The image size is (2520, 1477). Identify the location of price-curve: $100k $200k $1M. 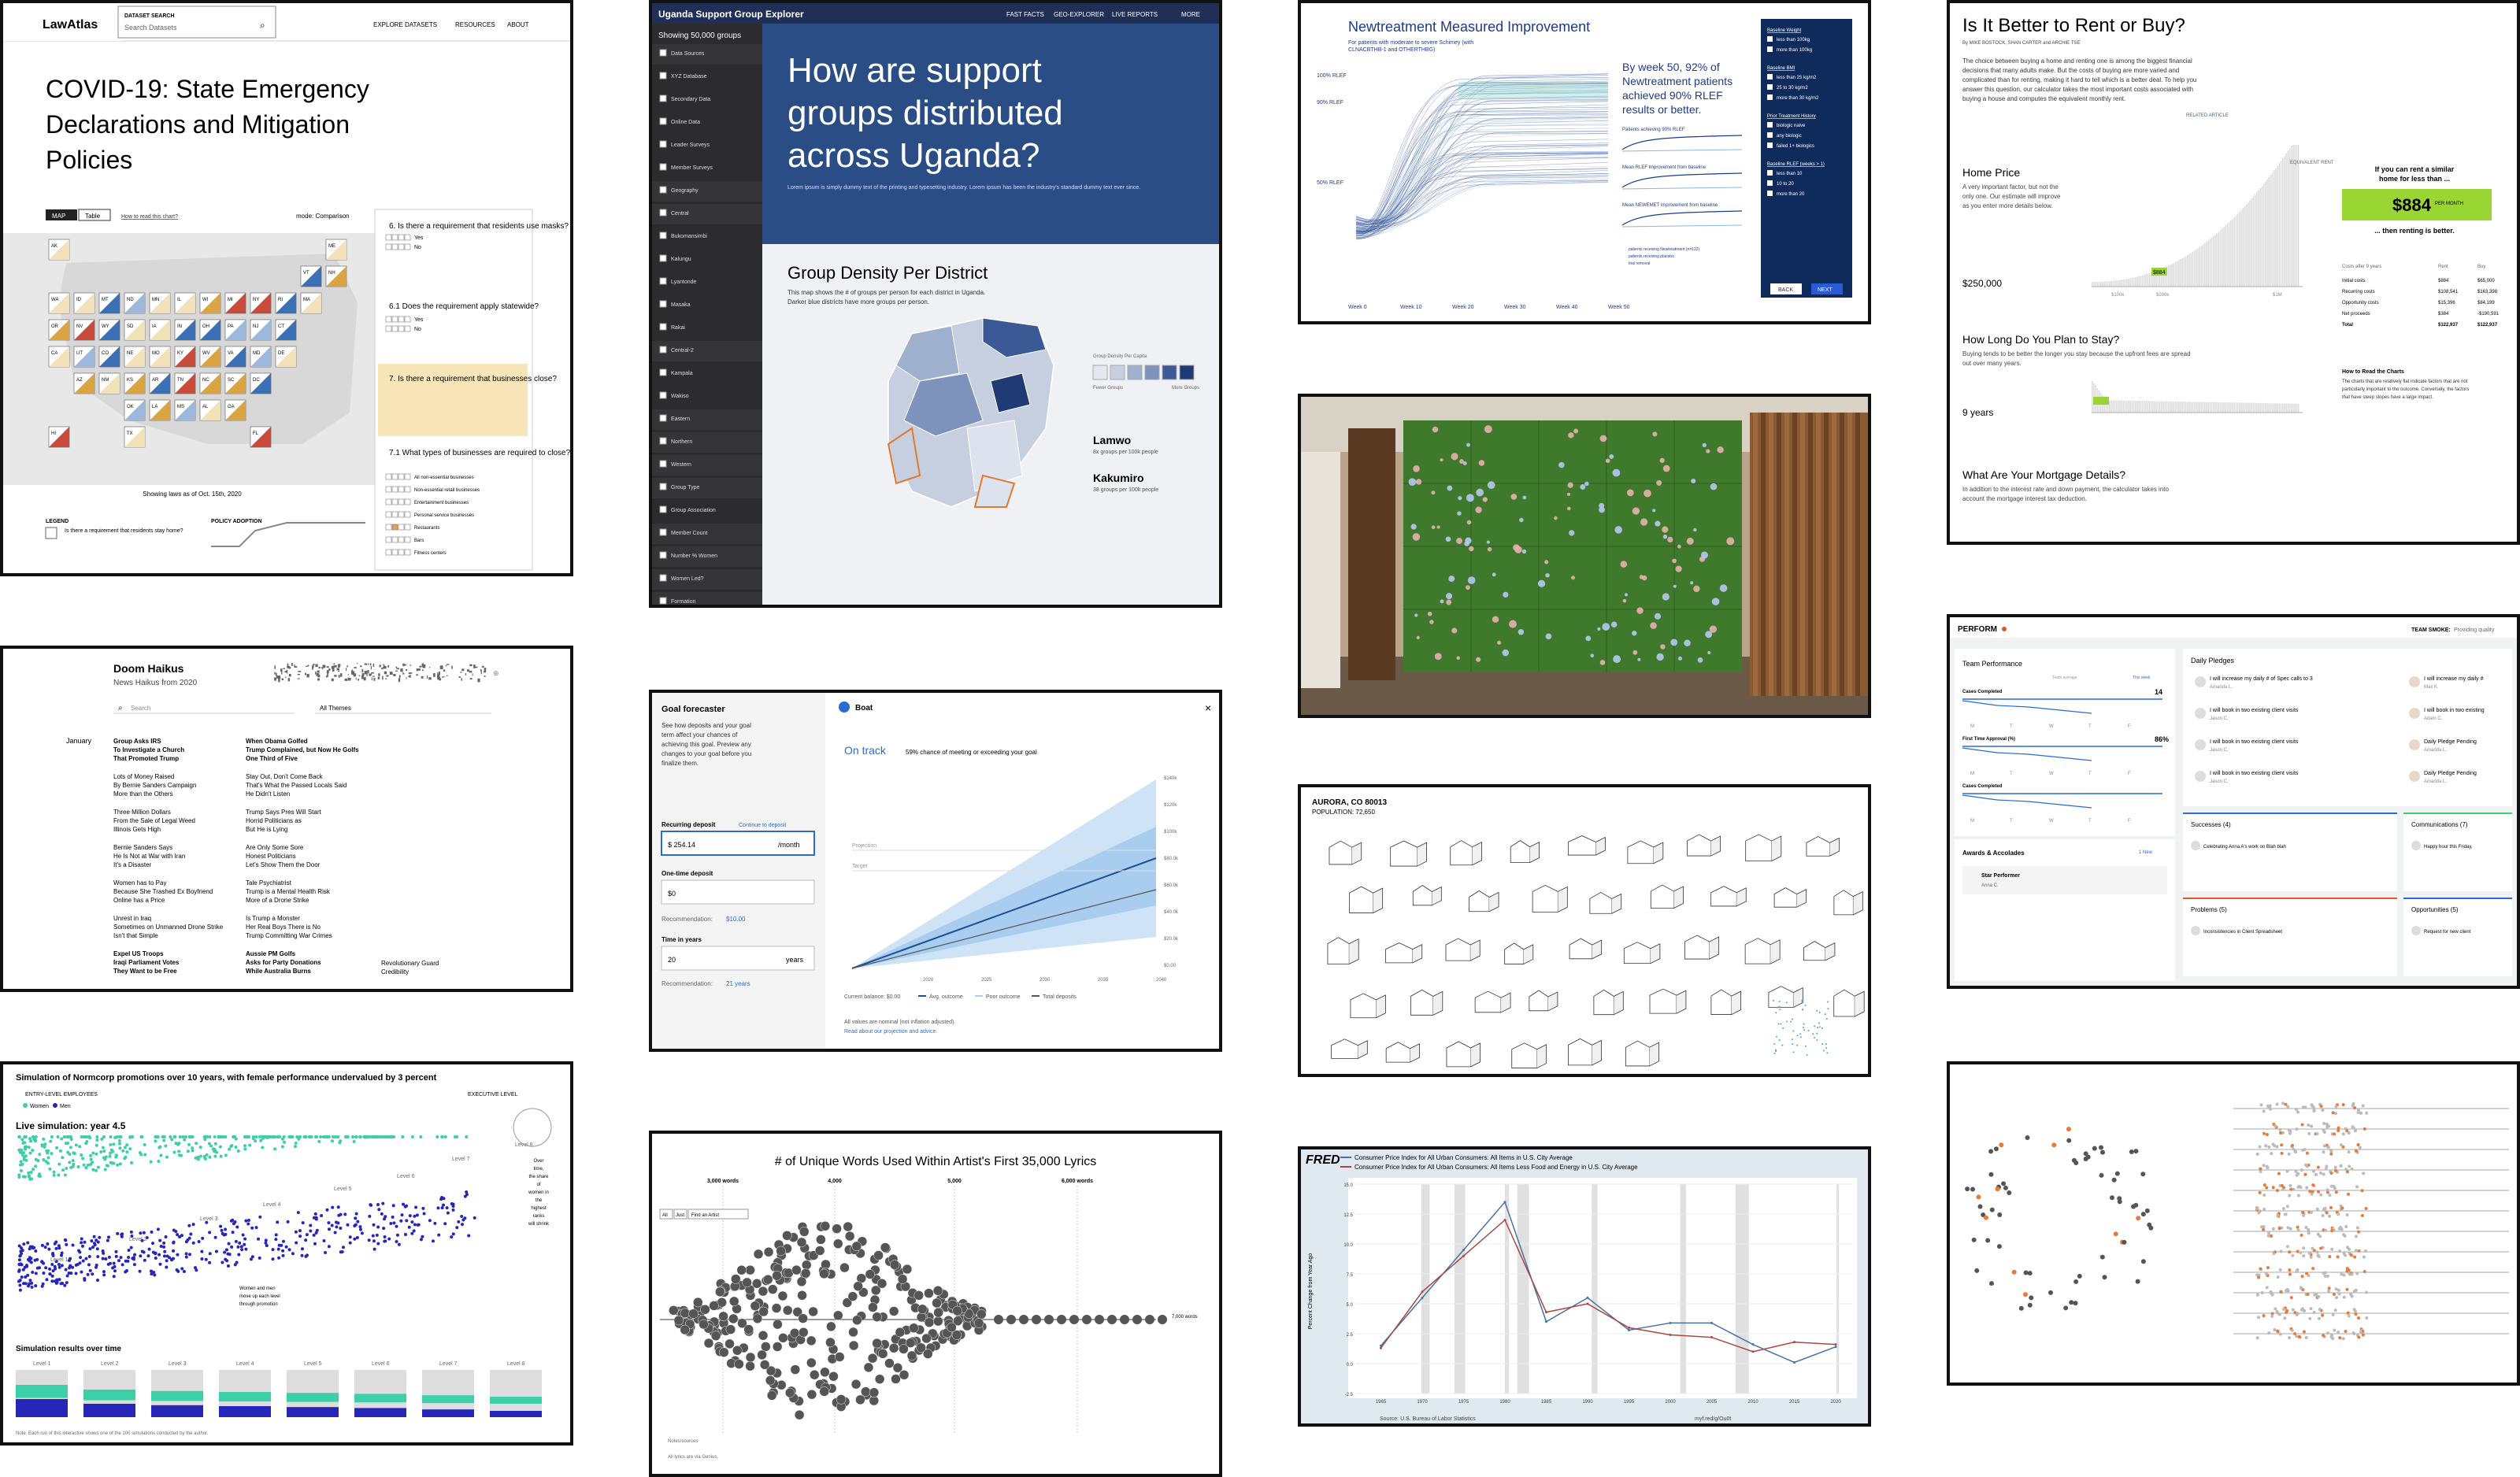
(2197, 221).